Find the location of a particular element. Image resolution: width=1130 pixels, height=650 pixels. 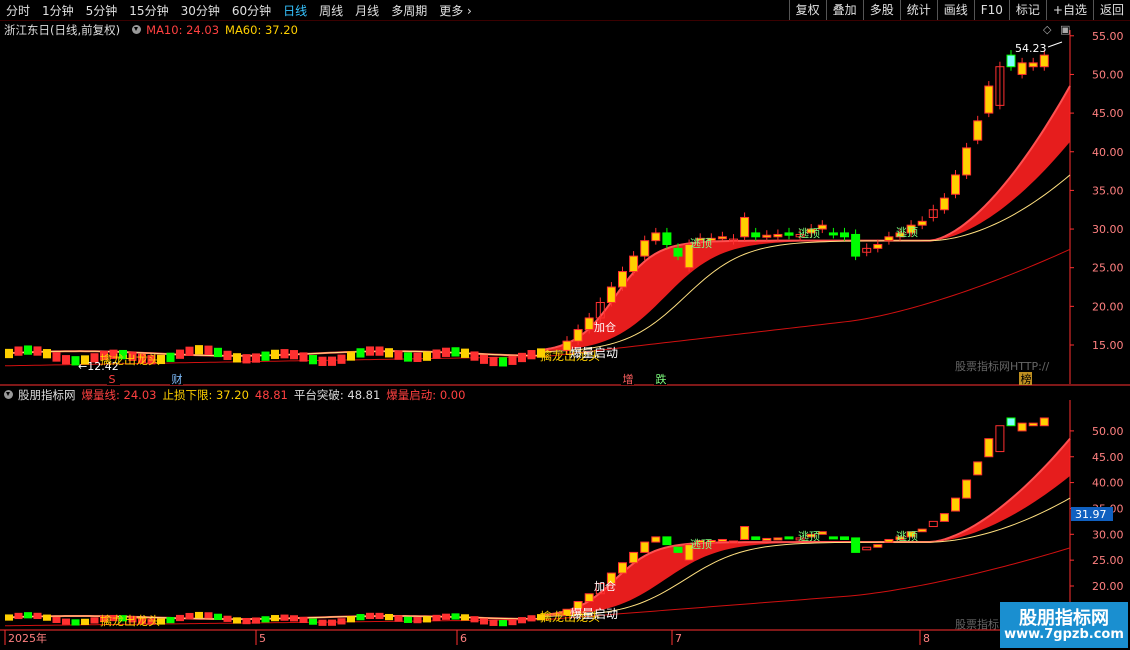

marker-bang: 榜 is located at coordinates (1026, 379).